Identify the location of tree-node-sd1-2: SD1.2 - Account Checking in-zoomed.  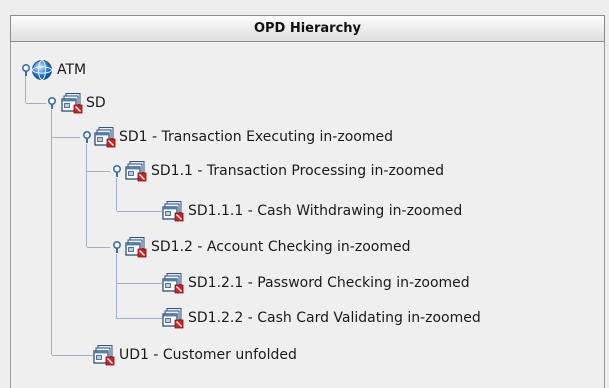
(306, 247).